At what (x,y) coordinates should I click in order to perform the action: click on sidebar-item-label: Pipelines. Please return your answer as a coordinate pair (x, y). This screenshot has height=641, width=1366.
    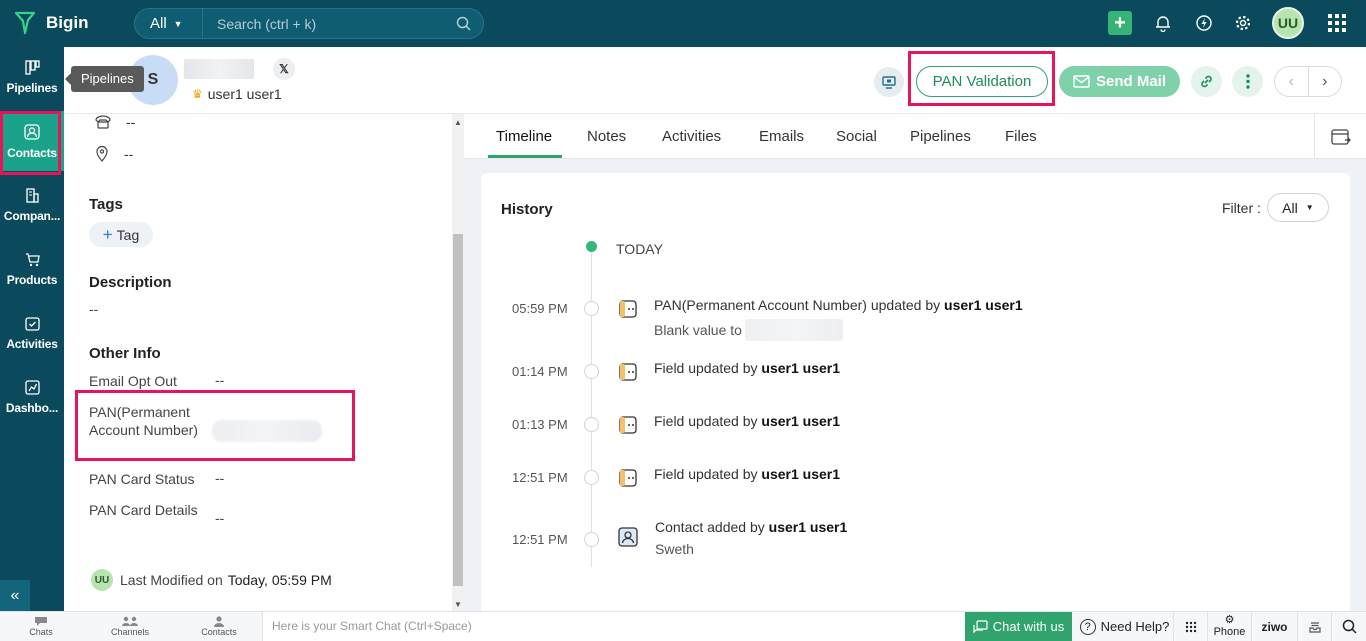
    Looking at the image, I should click on (32, 88).